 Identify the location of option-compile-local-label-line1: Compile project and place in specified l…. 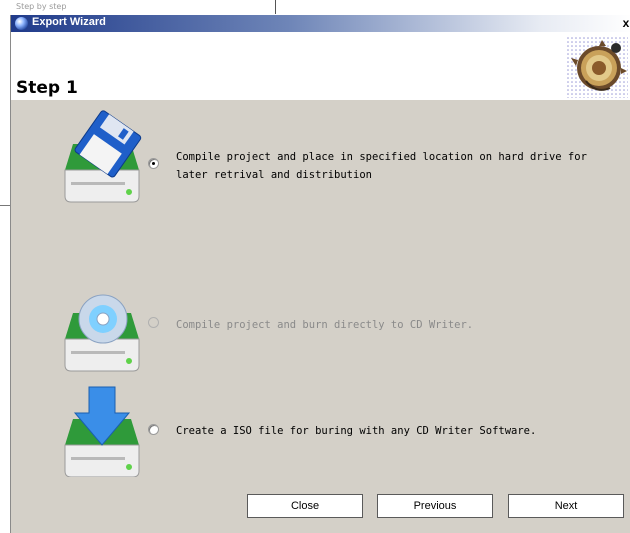
(381, 157).